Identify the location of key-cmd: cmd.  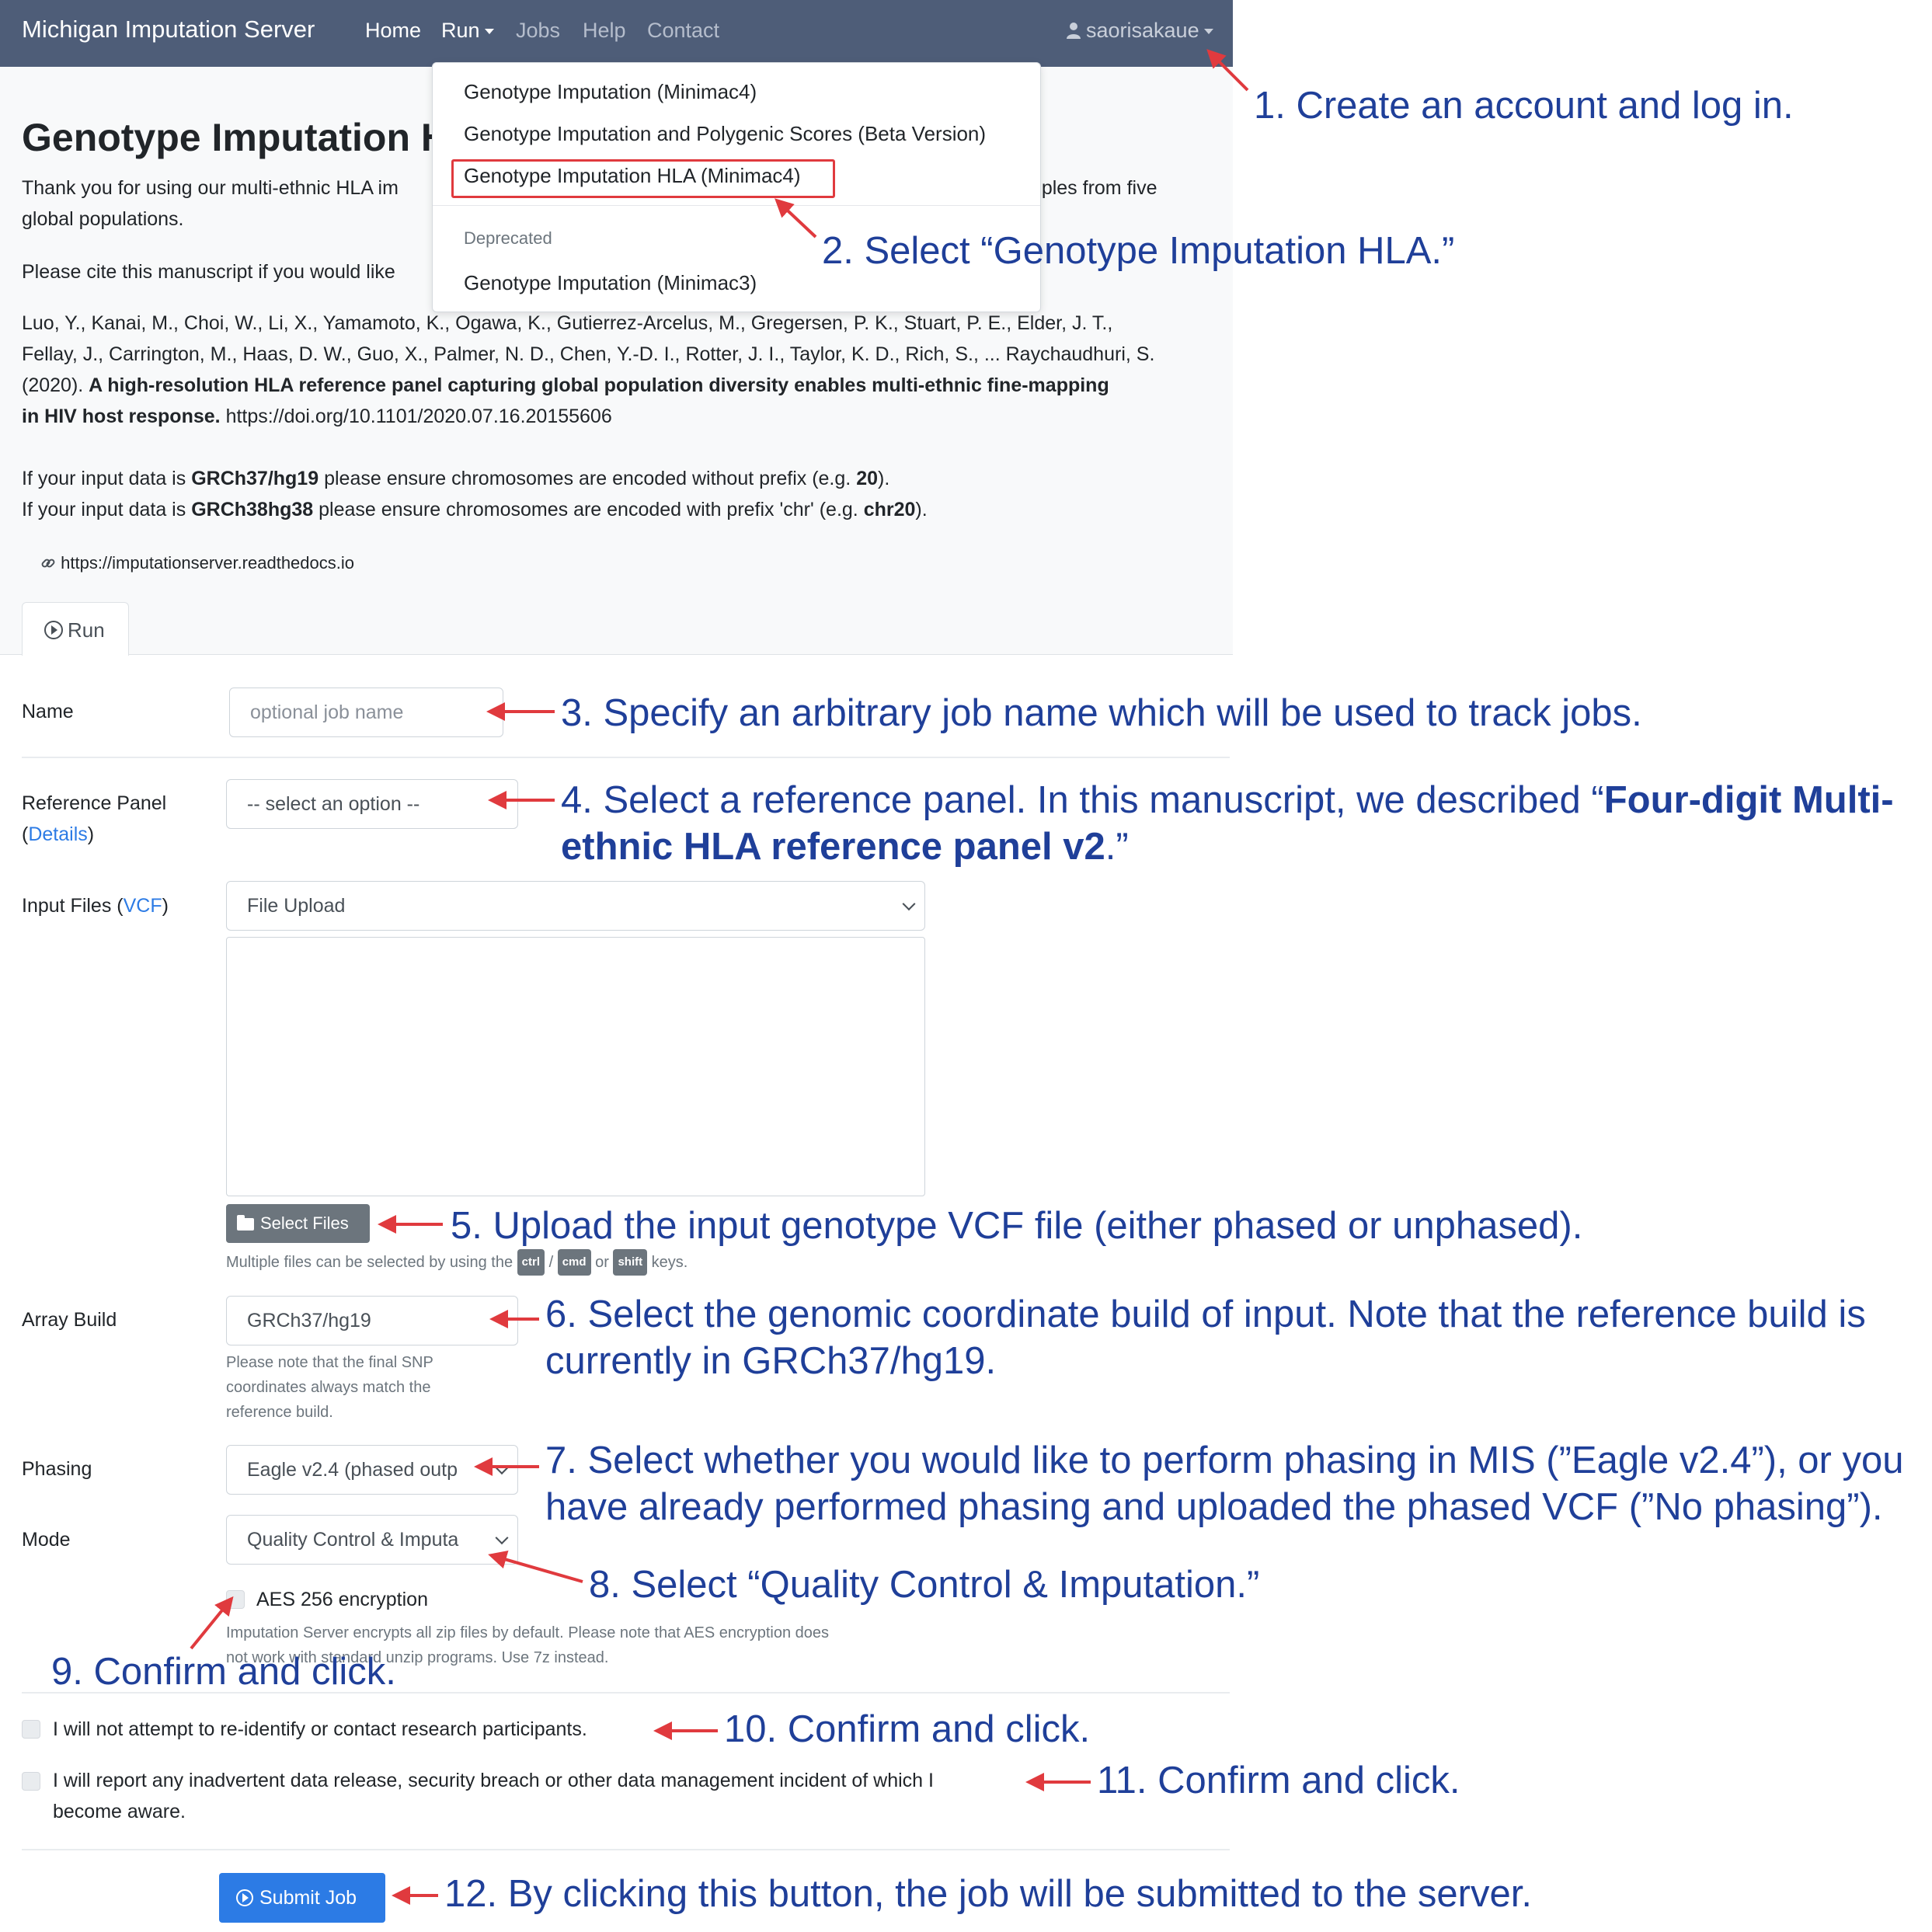
(574, 1262).